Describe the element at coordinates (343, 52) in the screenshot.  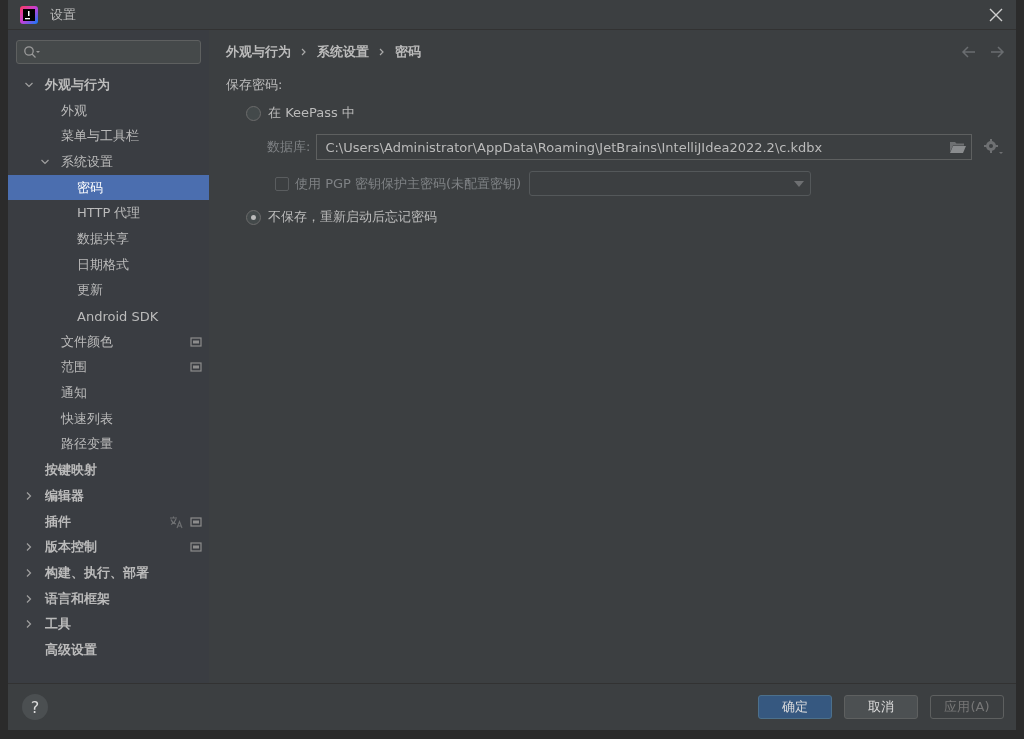
I see `breadcrumb-item: 系统设置` at that location.